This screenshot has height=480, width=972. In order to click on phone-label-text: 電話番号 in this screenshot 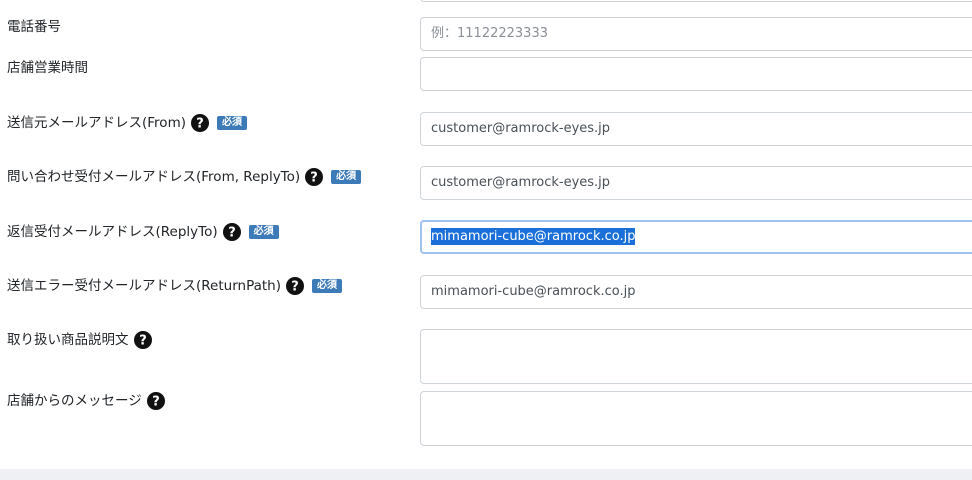, I will do `click(34, 27)`.